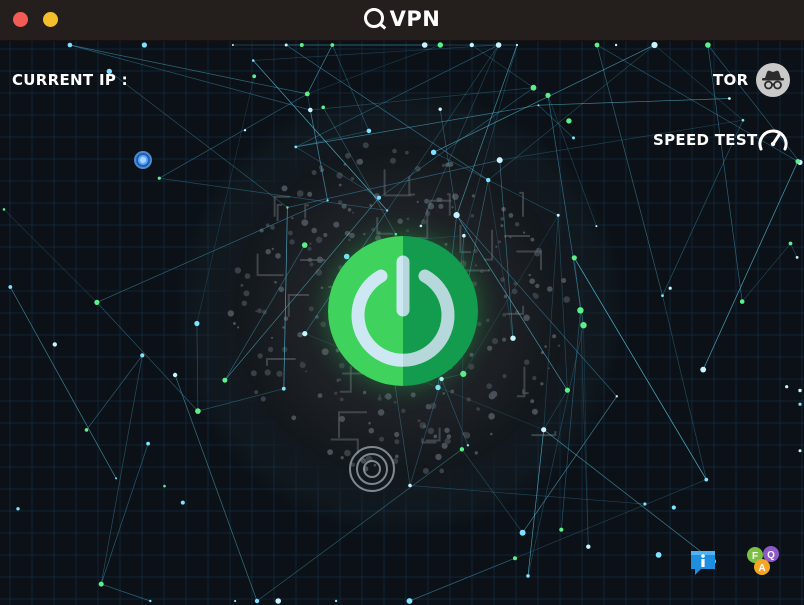 The width and height of the screenshot is (804, 605). I want to click on power-icon, so click(403, 311).